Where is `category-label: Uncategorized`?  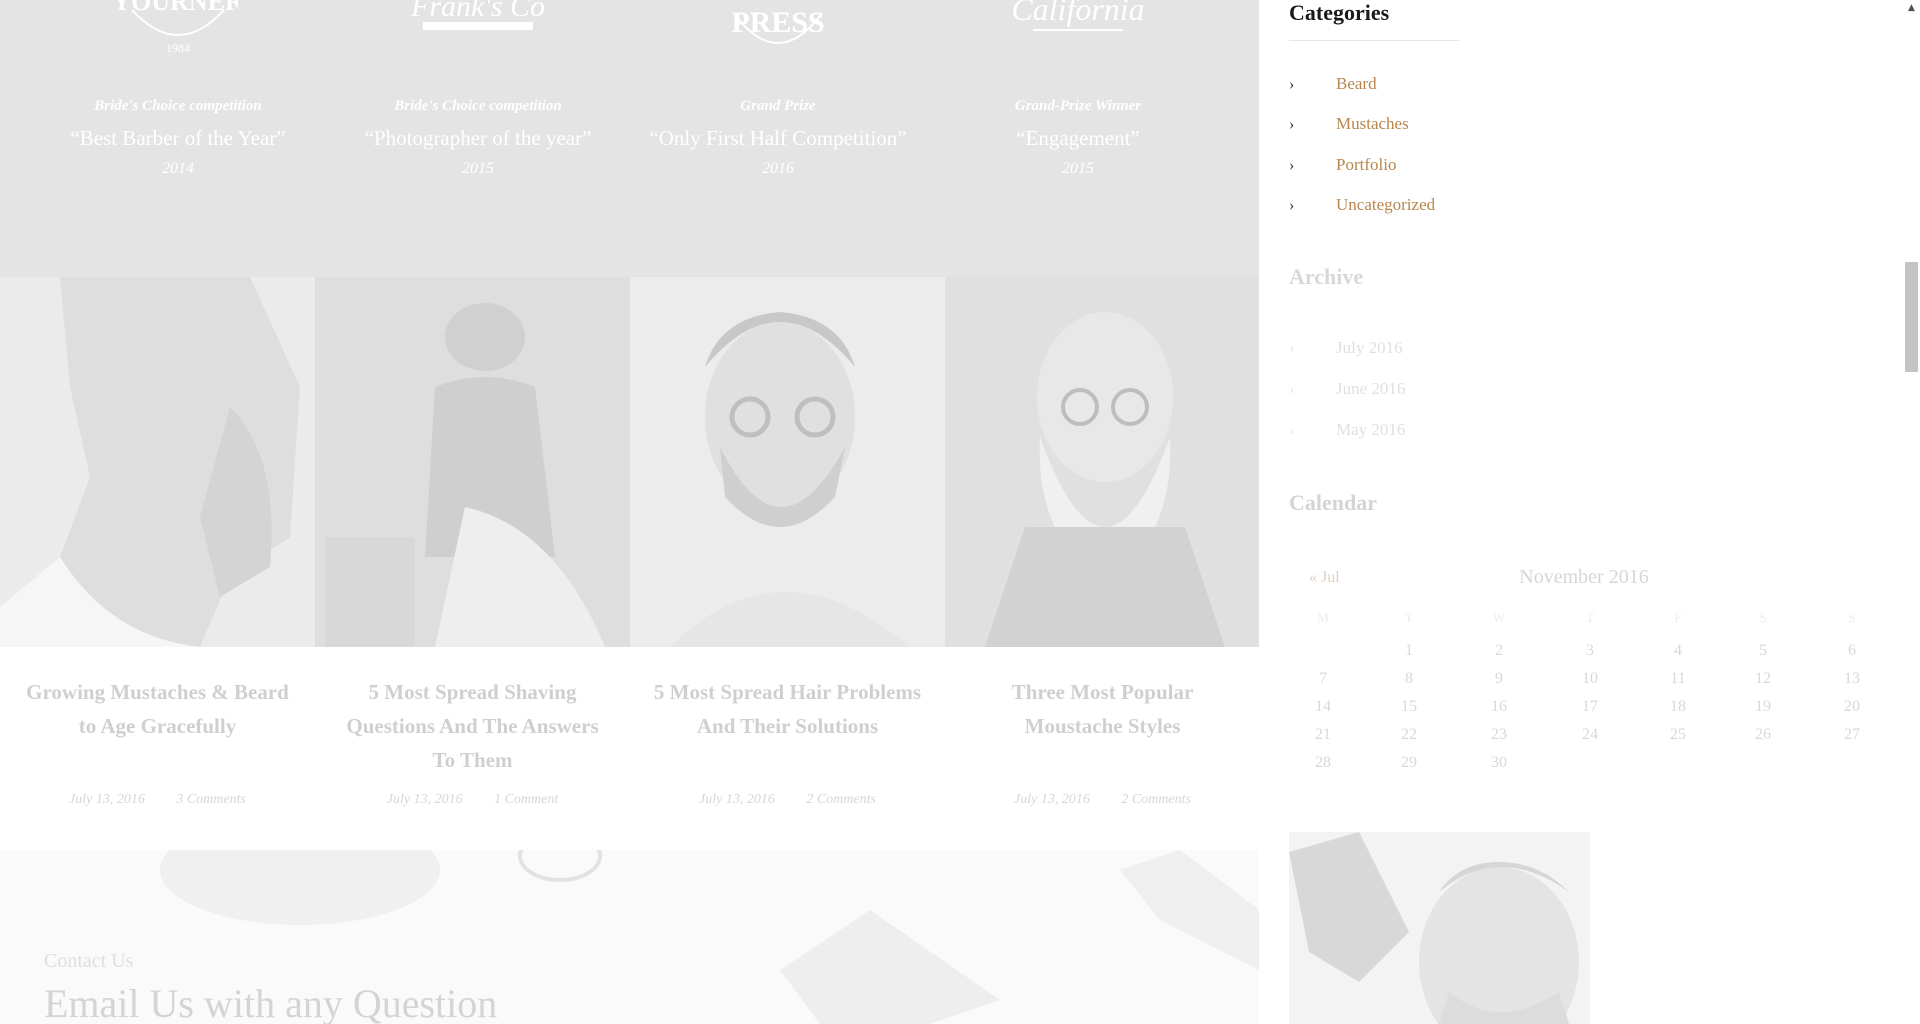 category-label: Uncategorized is located at coordinates (1385, 205).